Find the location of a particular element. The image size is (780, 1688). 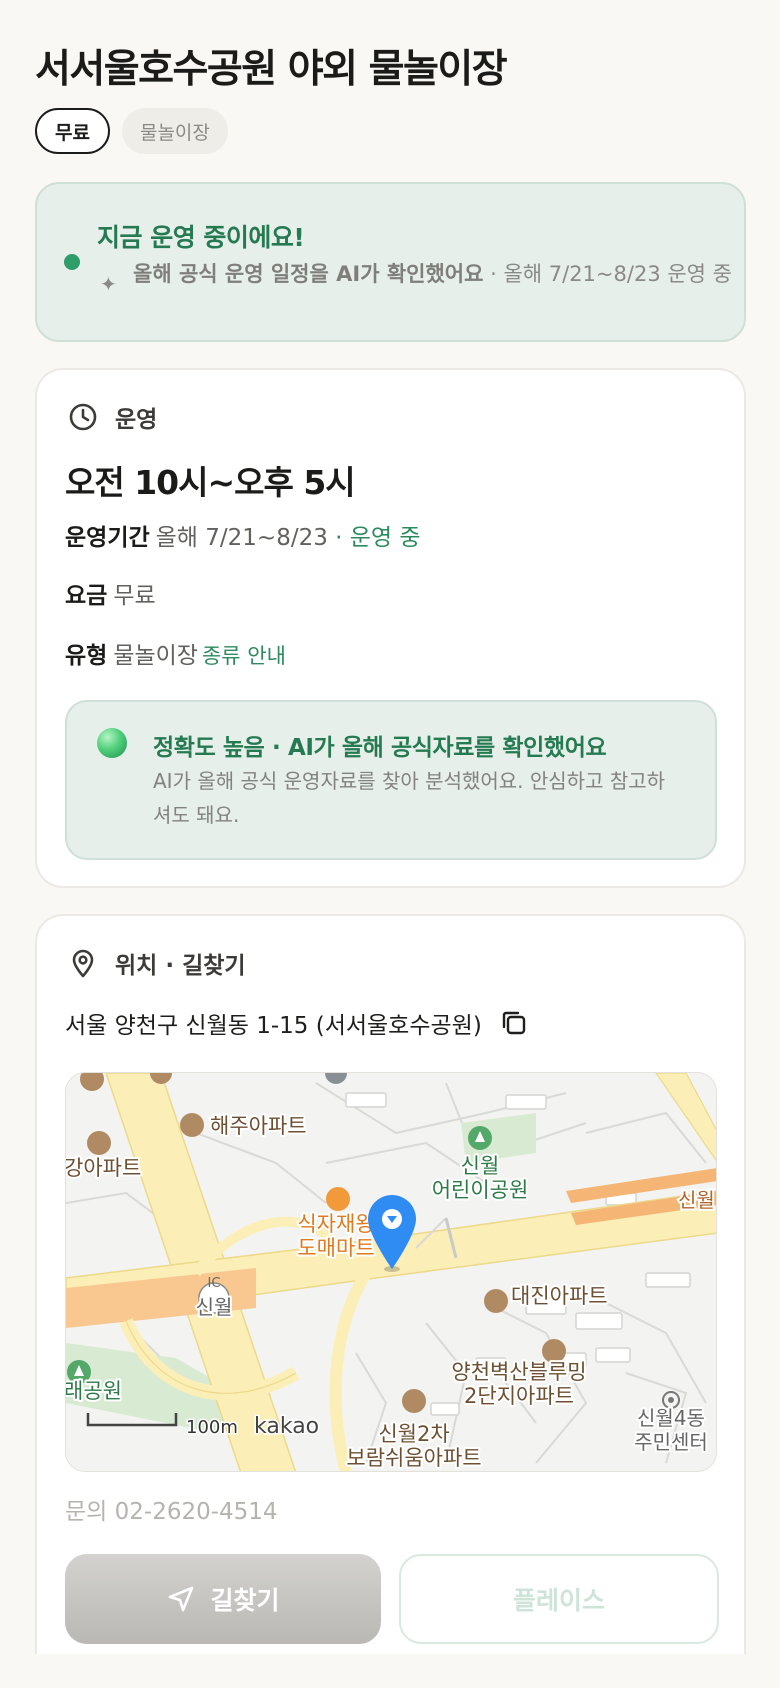

route-button-label: 길찾기 is located at coordinates (245, 1600).